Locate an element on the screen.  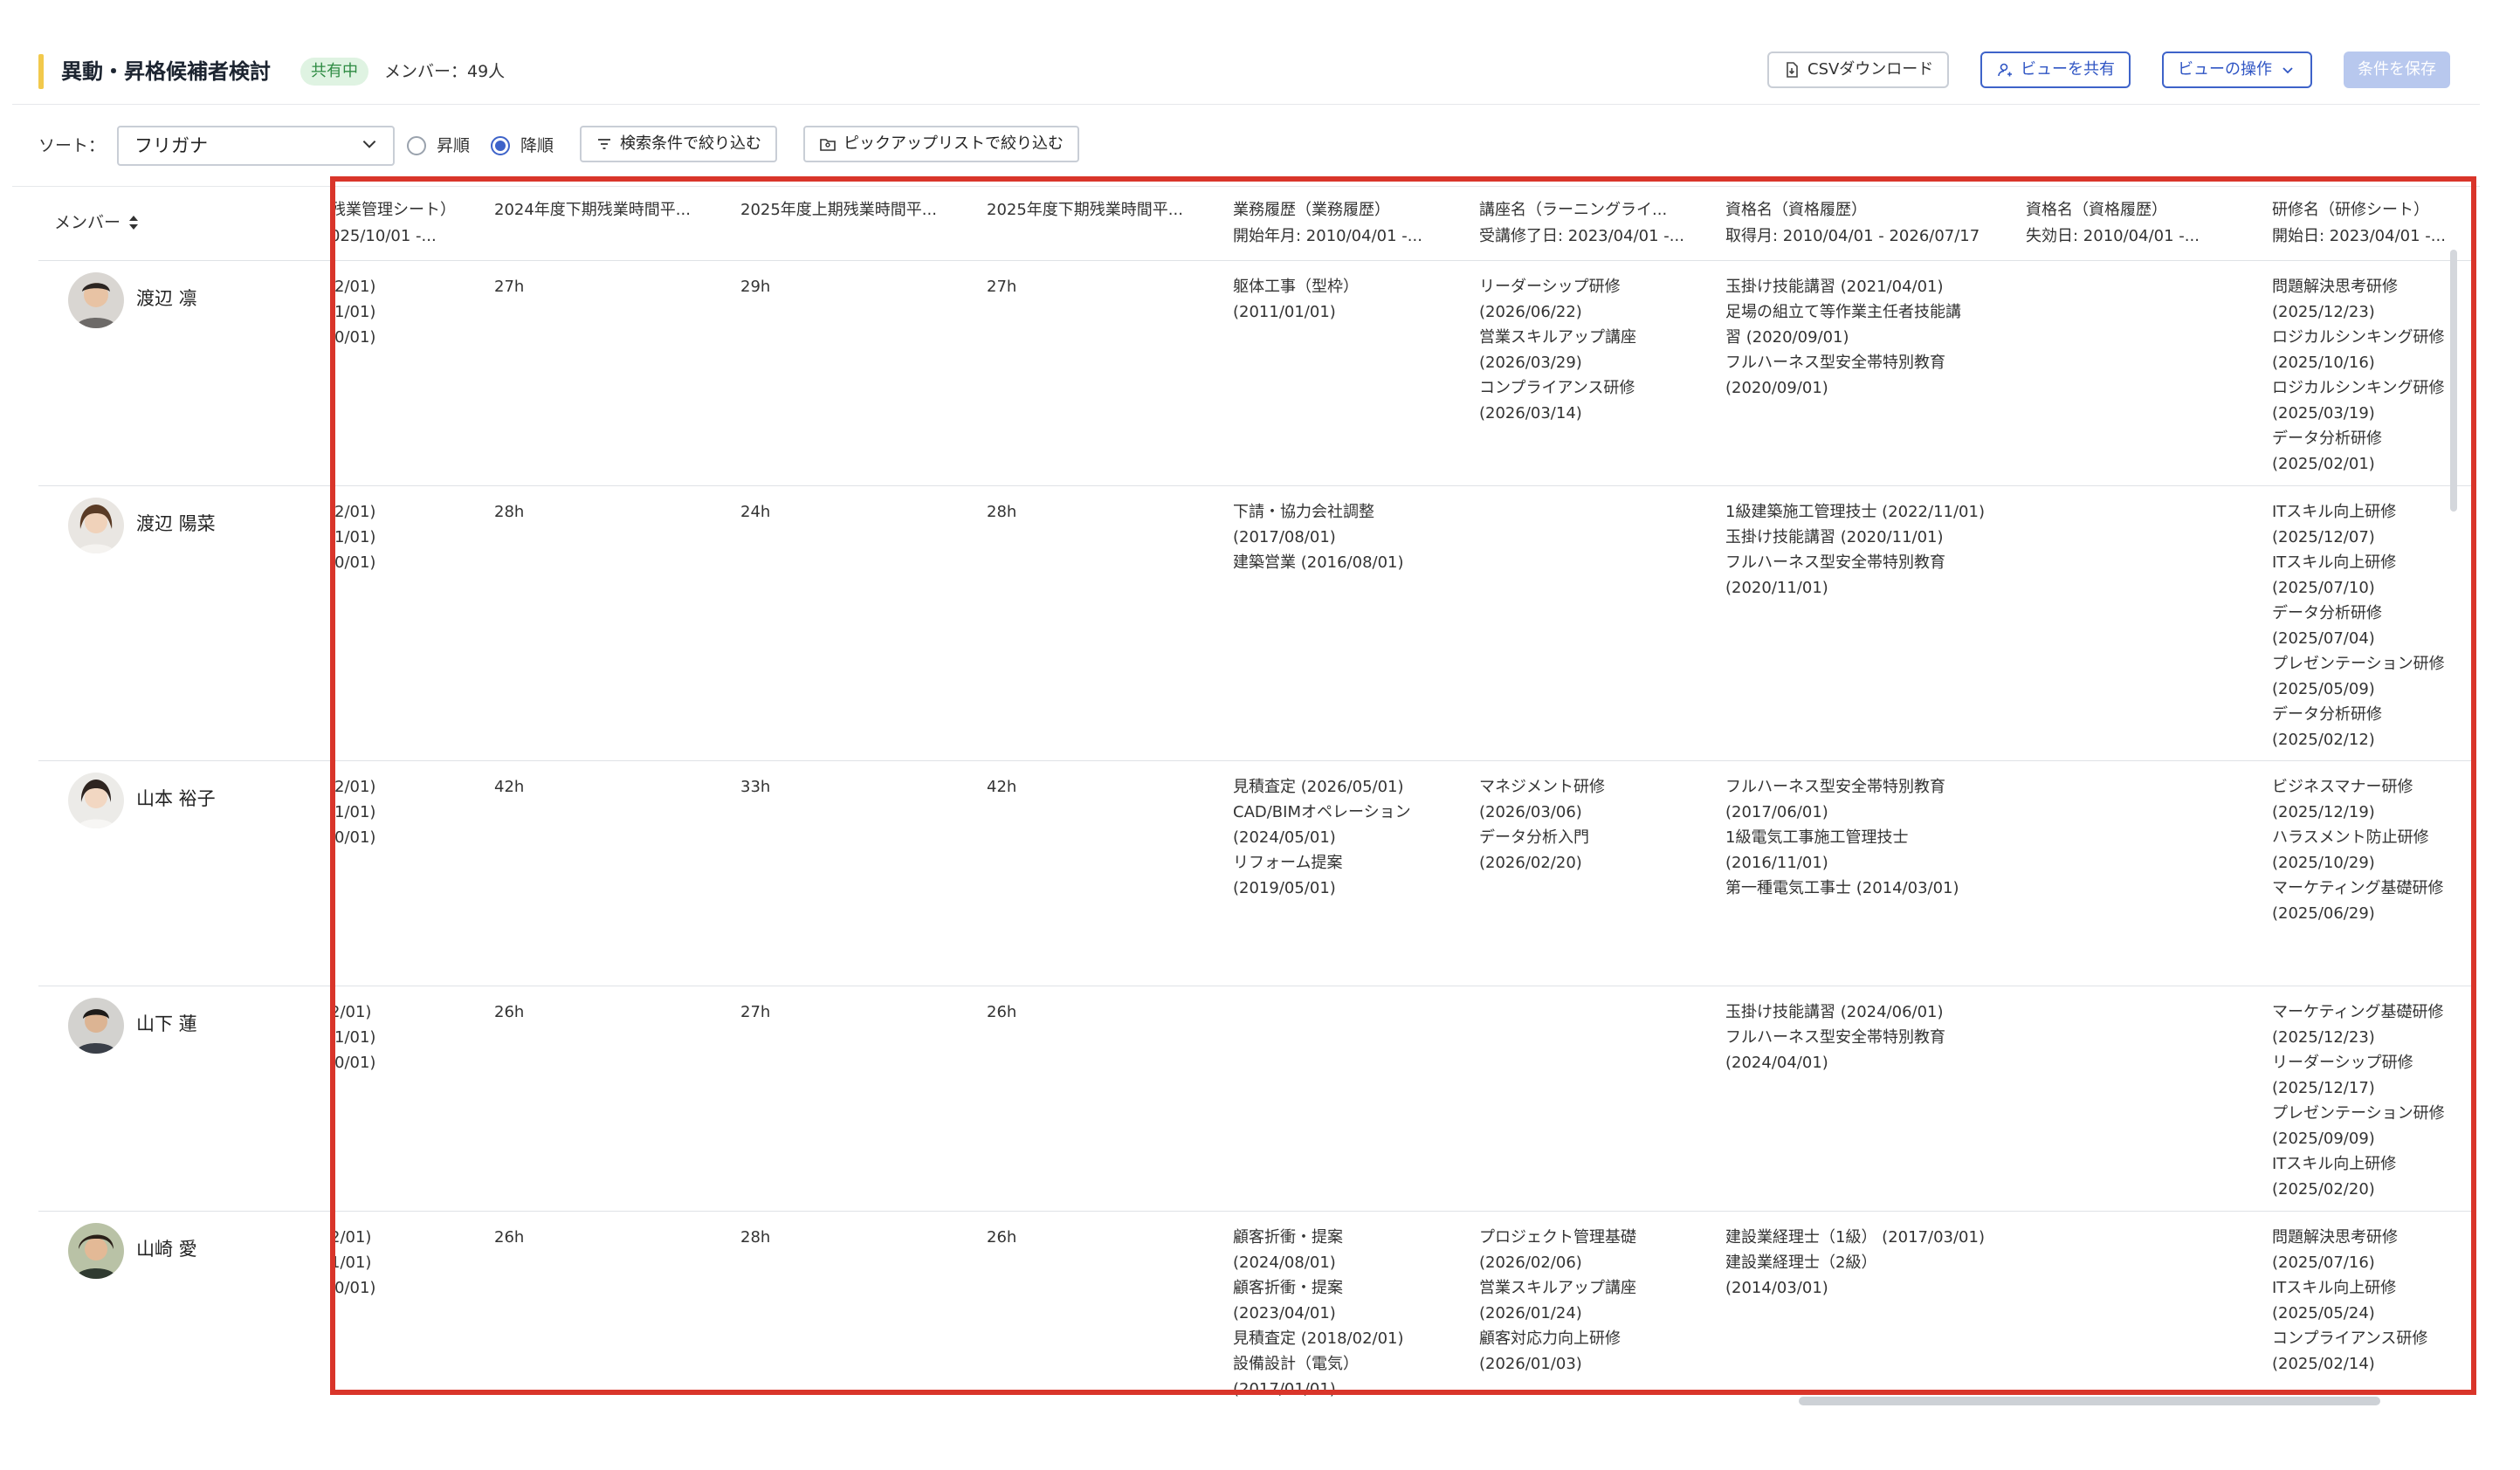
cell-2025h1-overtime: 24h is located at coordinates (755, 512).